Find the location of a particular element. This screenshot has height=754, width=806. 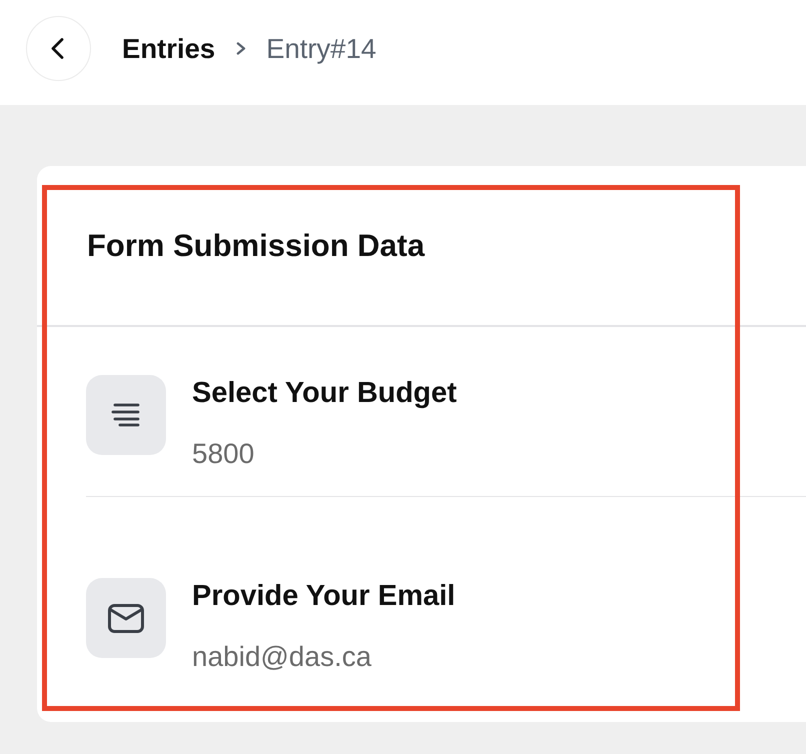

chevron-right-icon is located at coordinates (241, 48).